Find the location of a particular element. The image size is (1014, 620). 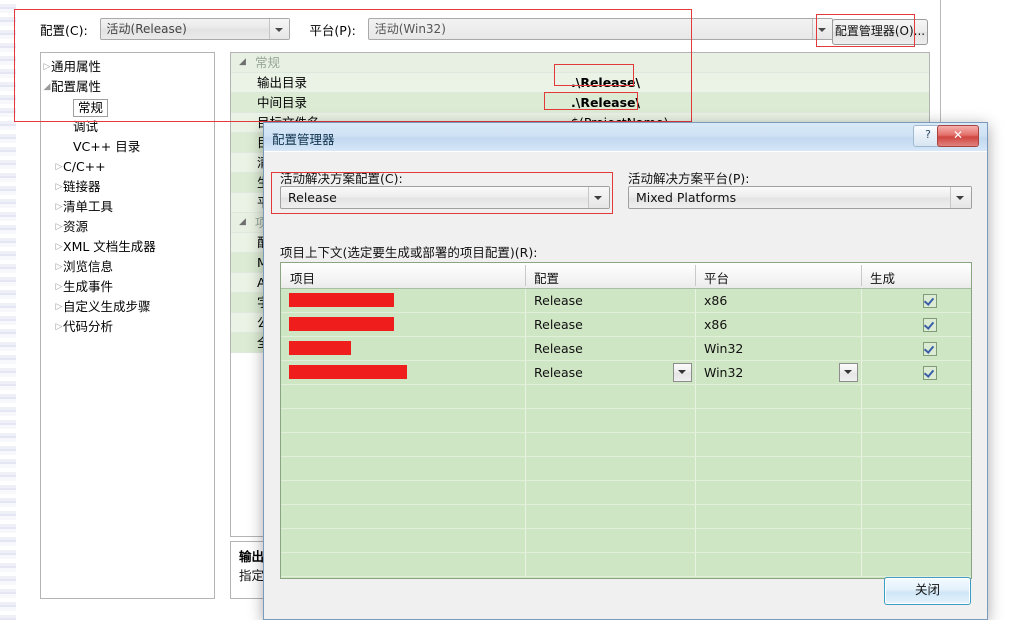

tree-item-selected: 常规 is located at coordinates (91, 108).